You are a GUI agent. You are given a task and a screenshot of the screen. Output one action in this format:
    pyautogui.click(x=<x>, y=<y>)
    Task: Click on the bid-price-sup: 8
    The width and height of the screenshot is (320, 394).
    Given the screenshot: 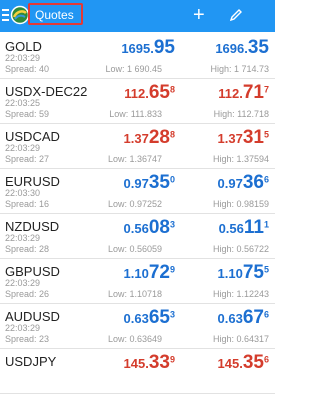 What is the action you would take?
    pyautogui.click(x=172, y=89)
    